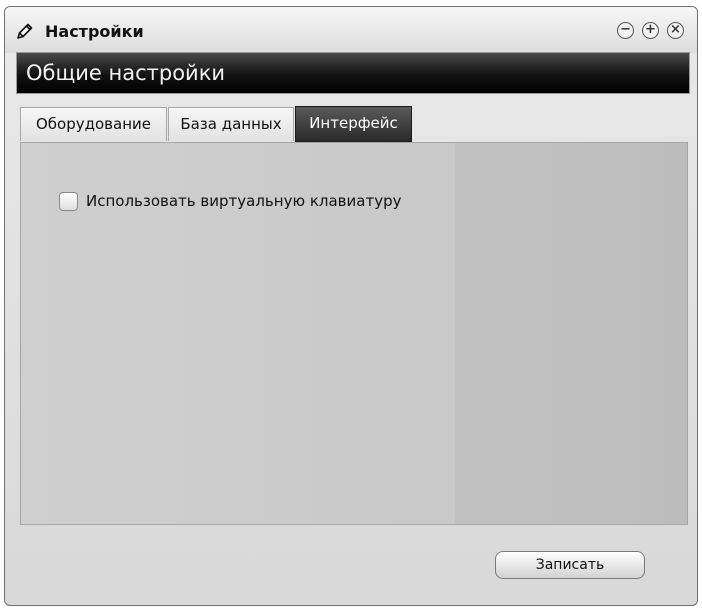  I want to click on pencil-icon, so click(25, 31).